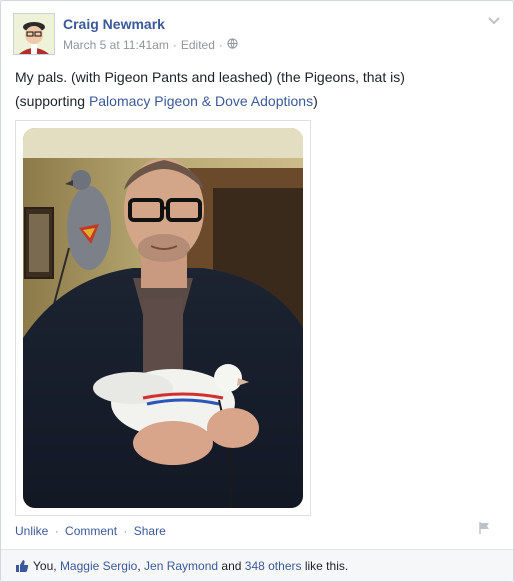  What do you see at coordinates (114, 24) in the screenshot?
I see `author-name: Craig Newmark` at bounding box center [114, 24].